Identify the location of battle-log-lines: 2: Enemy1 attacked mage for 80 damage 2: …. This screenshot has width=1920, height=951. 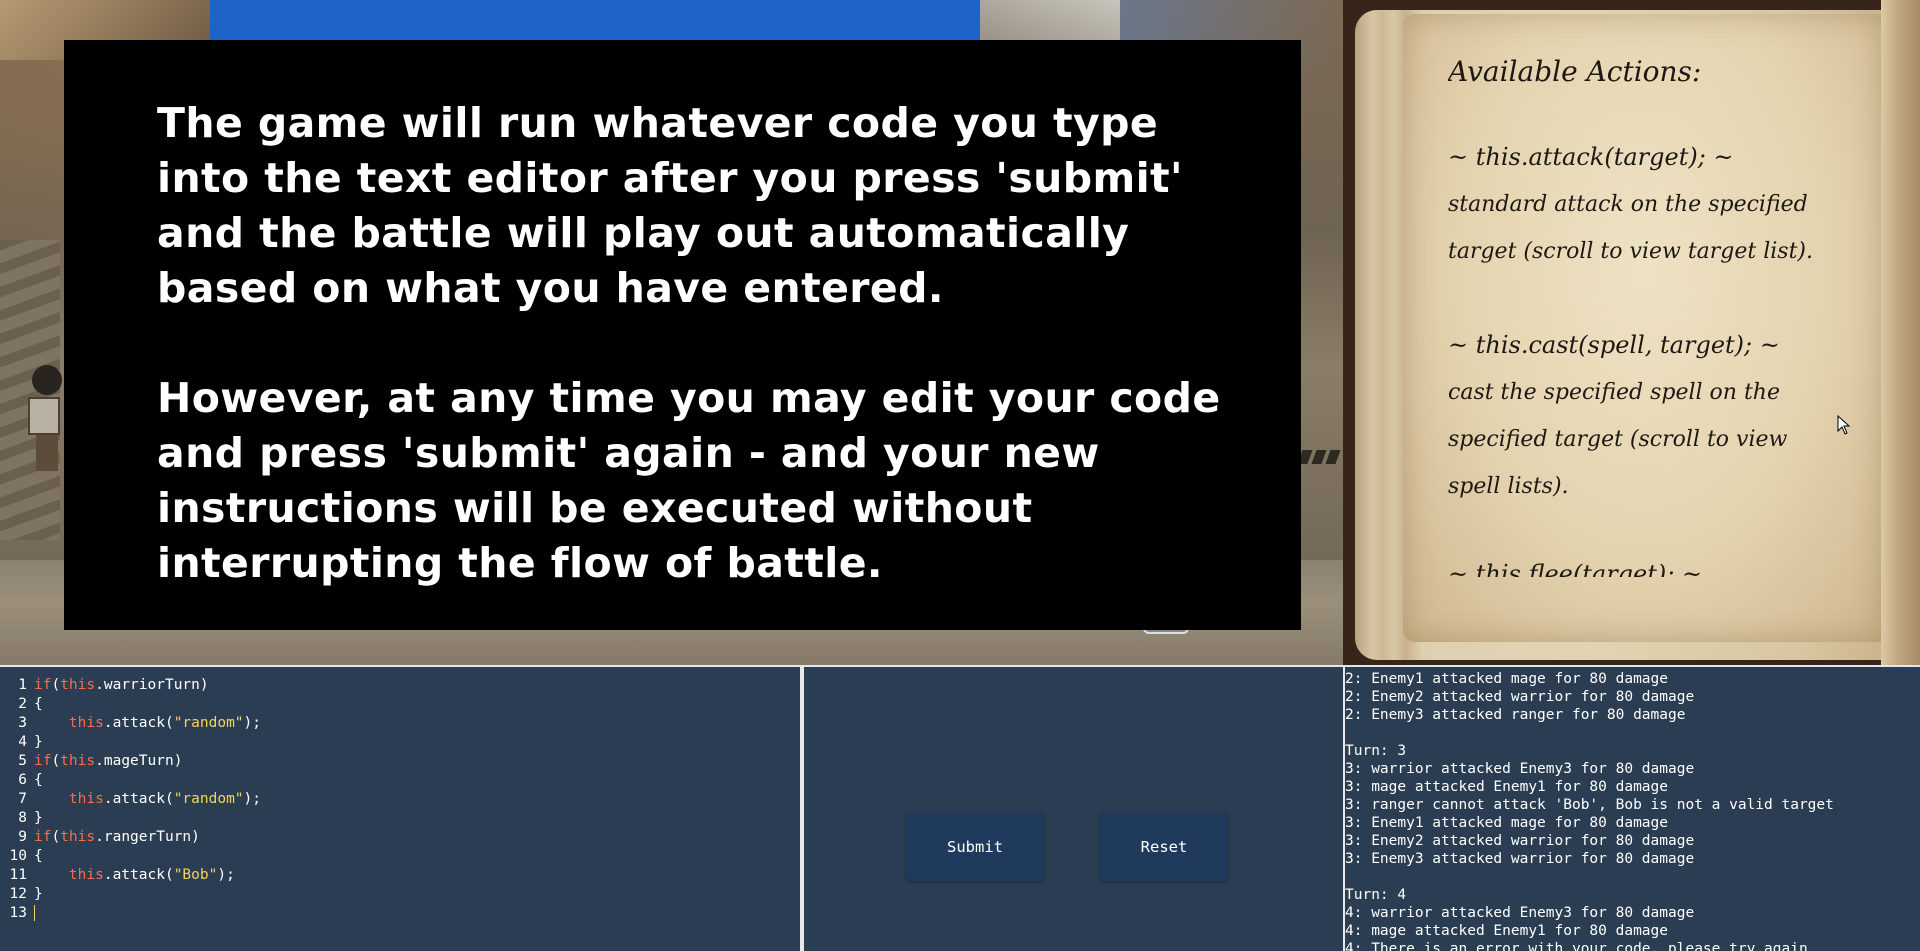
(1589, 810).